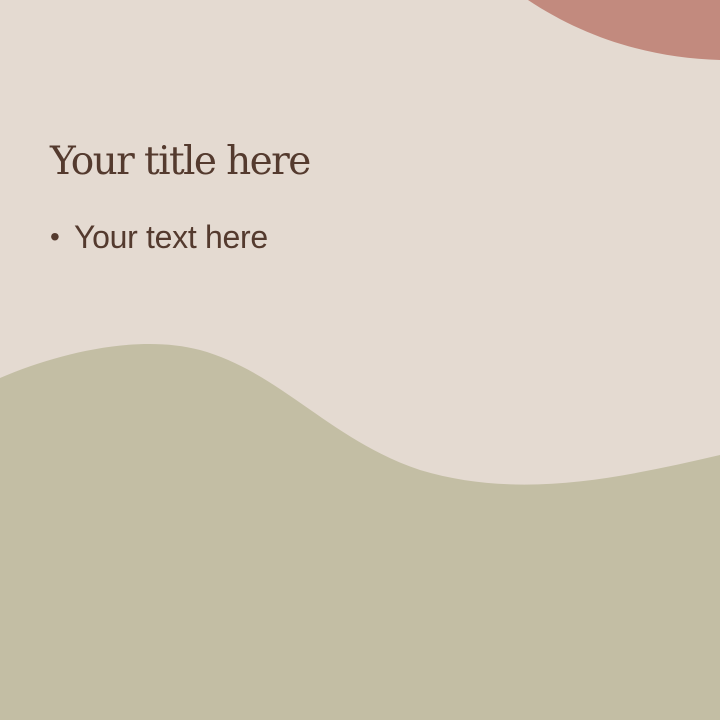 The height and width of the screenshot is (720, 720). Describe the element at coordinates (180, 161) in the screenshot. I see `slide-title: Your title here` at that location.